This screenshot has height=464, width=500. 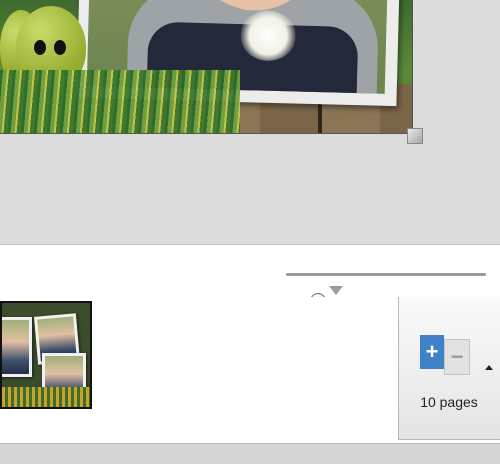 What do you see at coordinates (432, 352) in the screenshot?
I see `plus-icon: +` at bounding box center [432, 352].